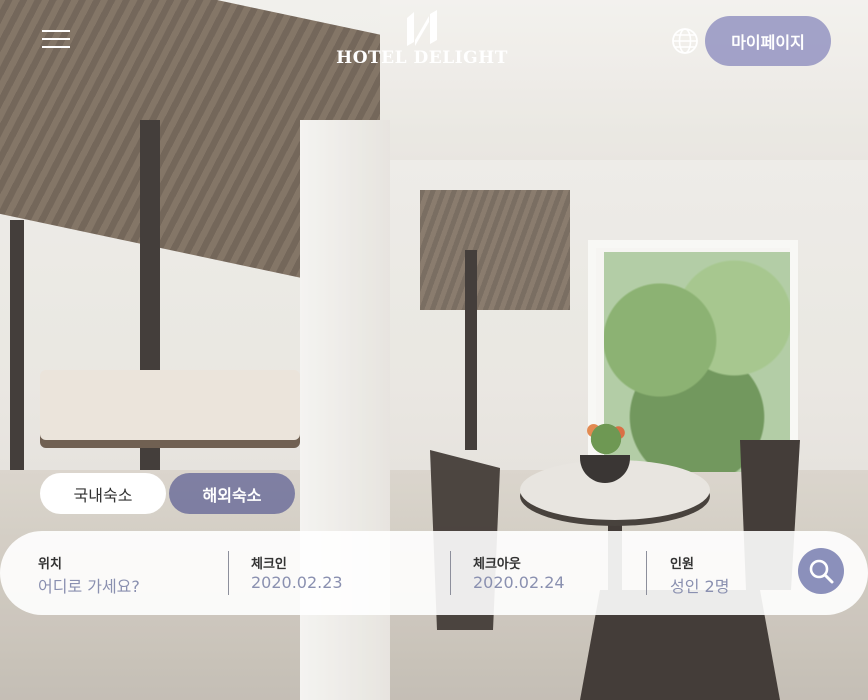 The image size is (868, 700). I want to click on search-button, so click(821, 571).